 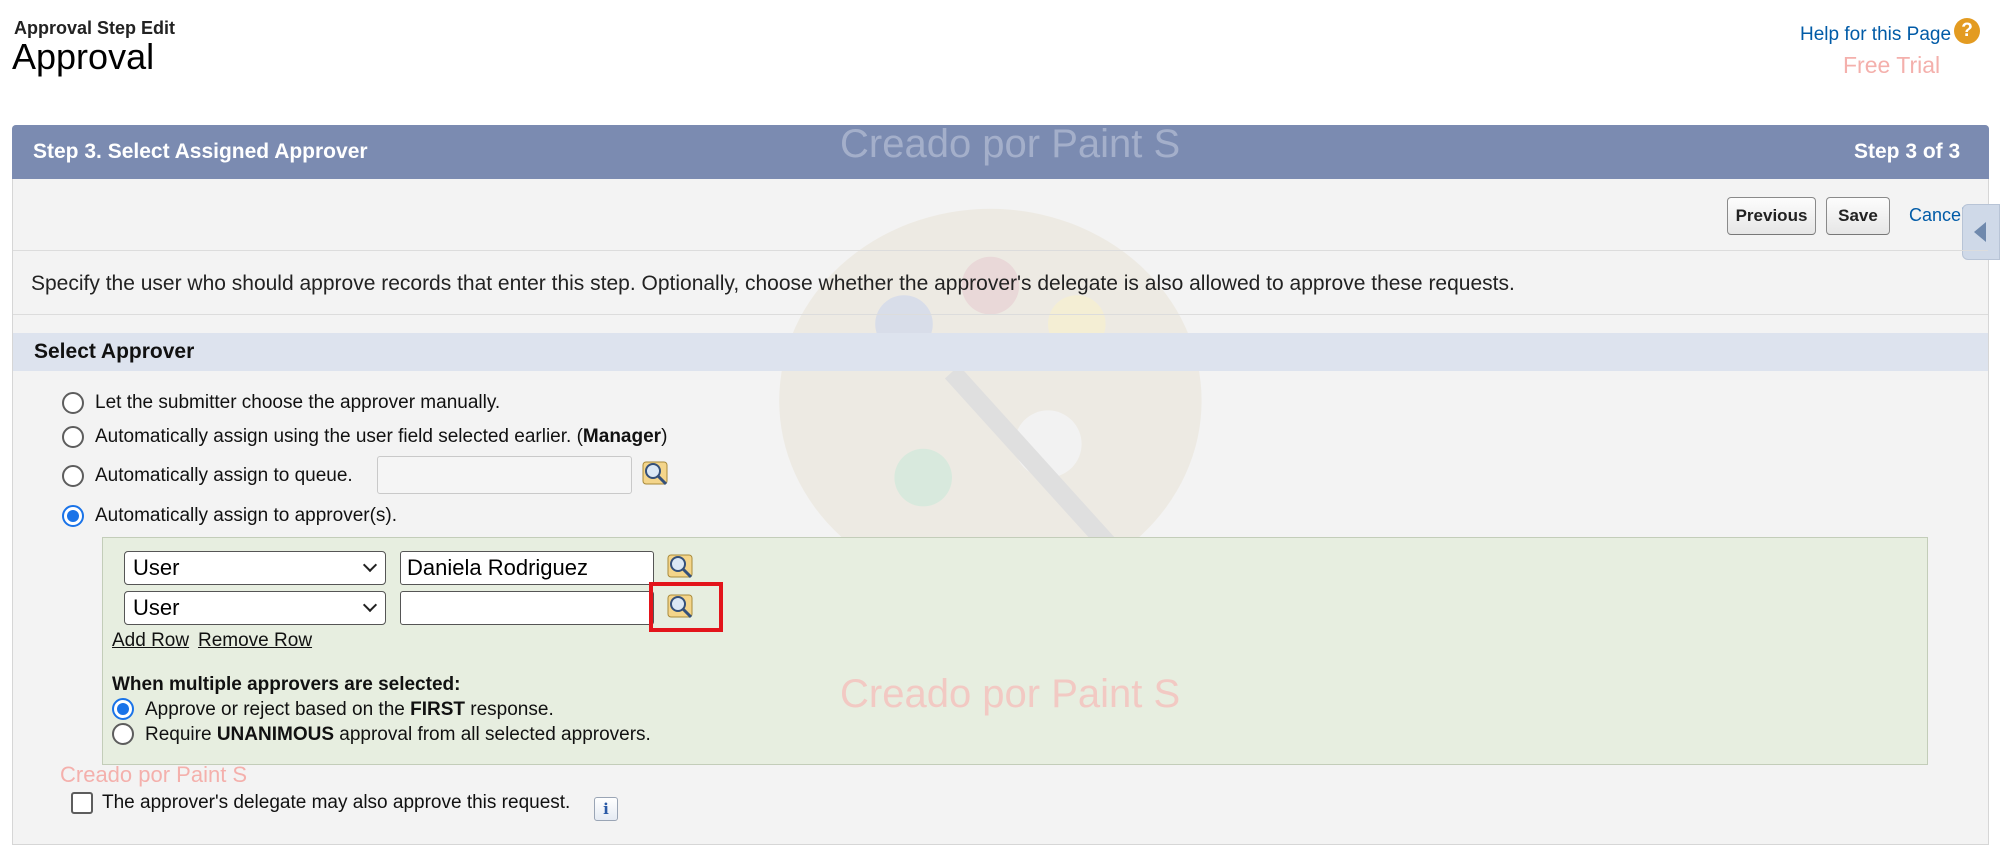 I want to click on chevron-left-icon, so click(x=1980, y=232).